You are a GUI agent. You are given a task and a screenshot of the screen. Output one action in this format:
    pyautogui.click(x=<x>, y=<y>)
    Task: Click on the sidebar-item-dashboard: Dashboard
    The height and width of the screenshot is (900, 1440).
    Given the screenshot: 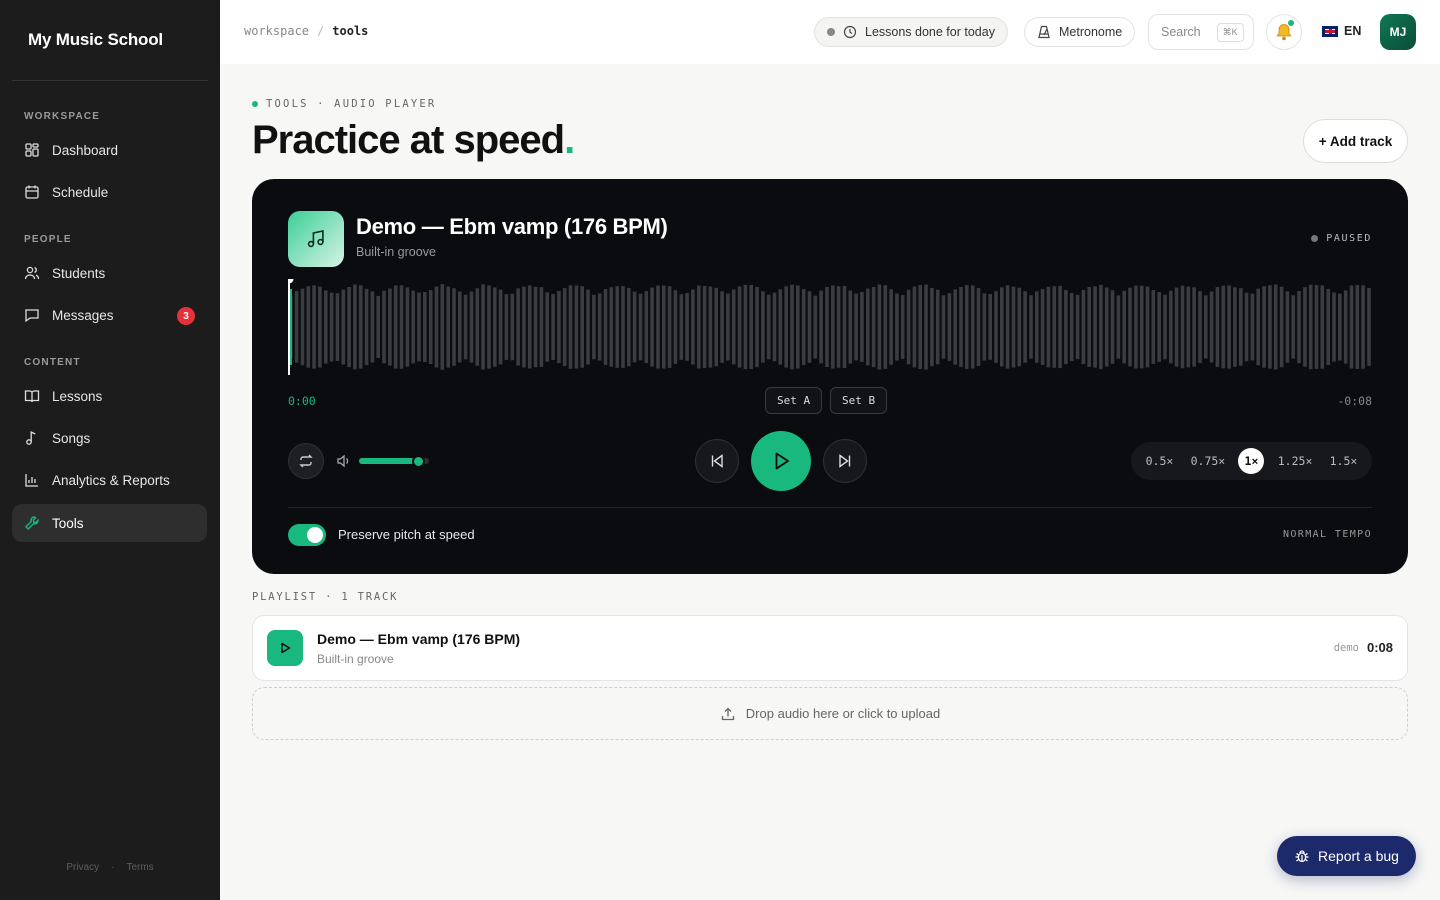 What is the action you would take?
    pyautogui.click(x=109, y=150)
    